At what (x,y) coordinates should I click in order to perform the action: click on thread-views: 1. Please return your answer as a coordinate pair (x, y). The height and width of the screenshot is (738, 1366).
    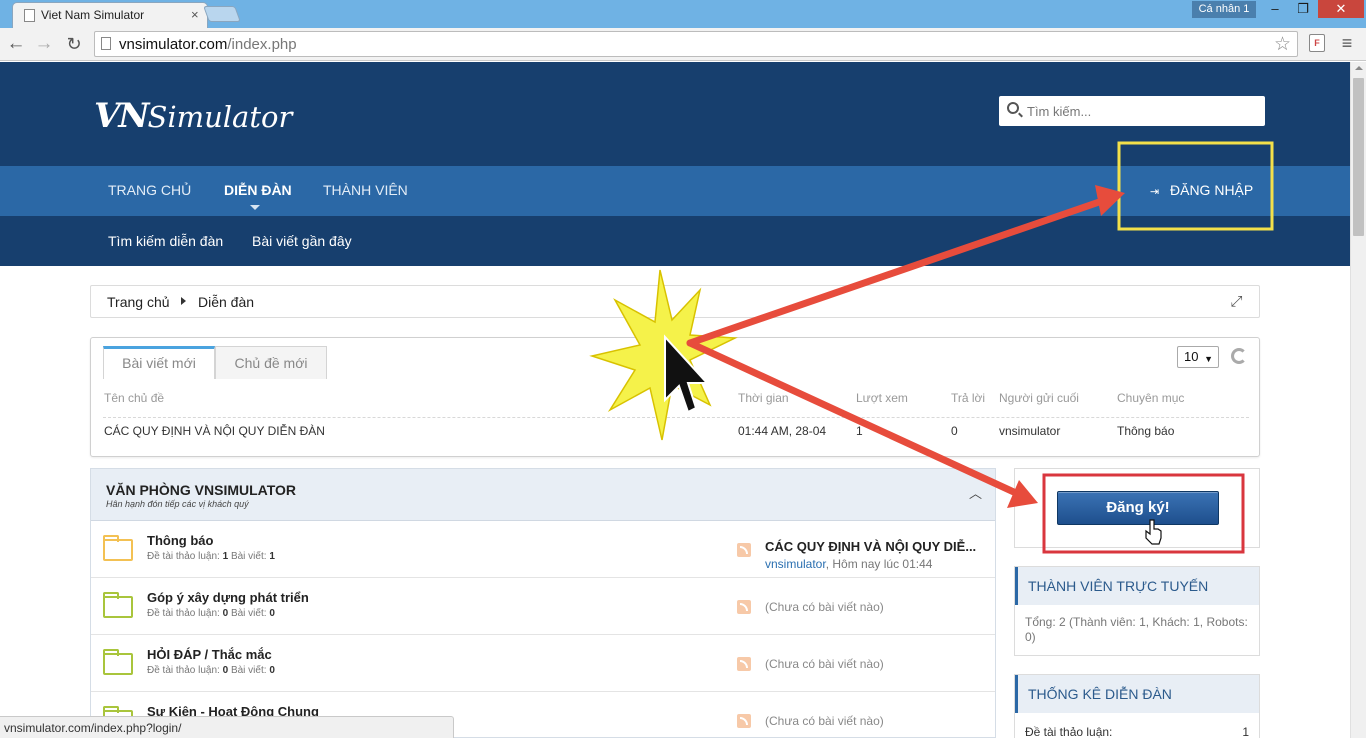
    Looking at the image, I should click on (859, 431).